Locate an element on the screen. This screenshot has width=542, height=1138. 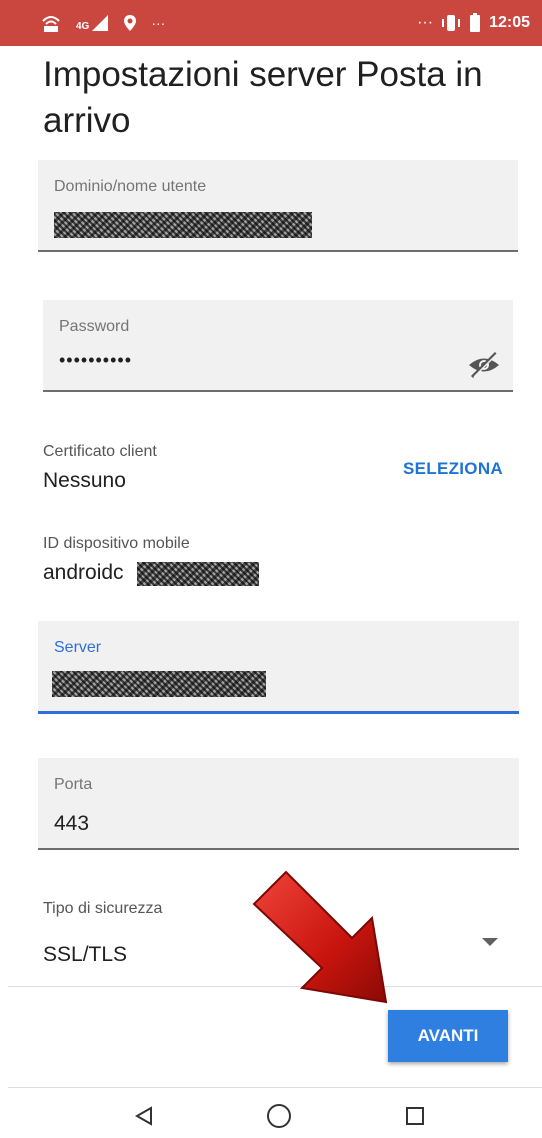
status-left-icons: 4G ··· is located at coordinates (102, 23).